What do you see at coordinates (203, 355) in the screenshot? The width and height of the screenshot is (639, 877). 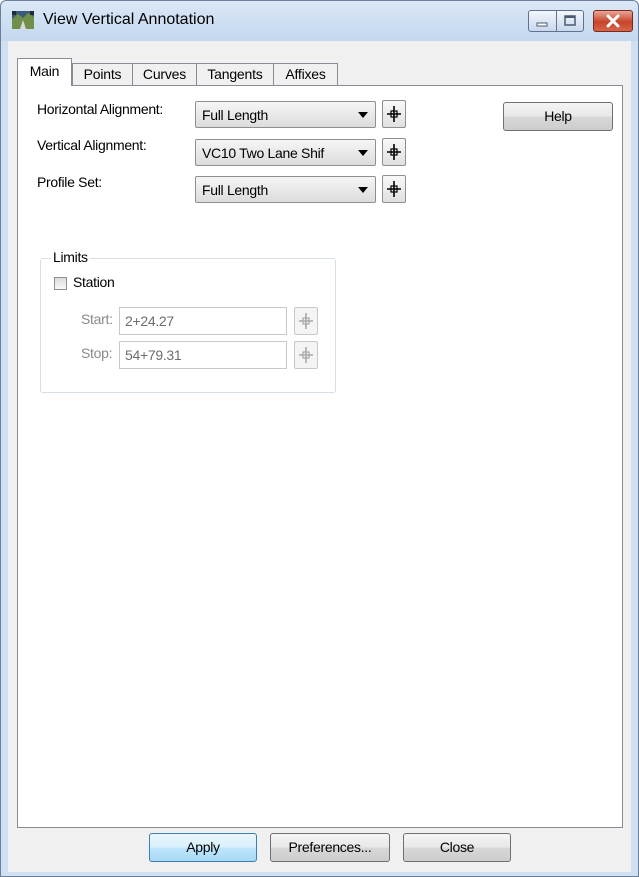 I see `stop-station-field: 54+79.31` at bounding box center [203, 355].